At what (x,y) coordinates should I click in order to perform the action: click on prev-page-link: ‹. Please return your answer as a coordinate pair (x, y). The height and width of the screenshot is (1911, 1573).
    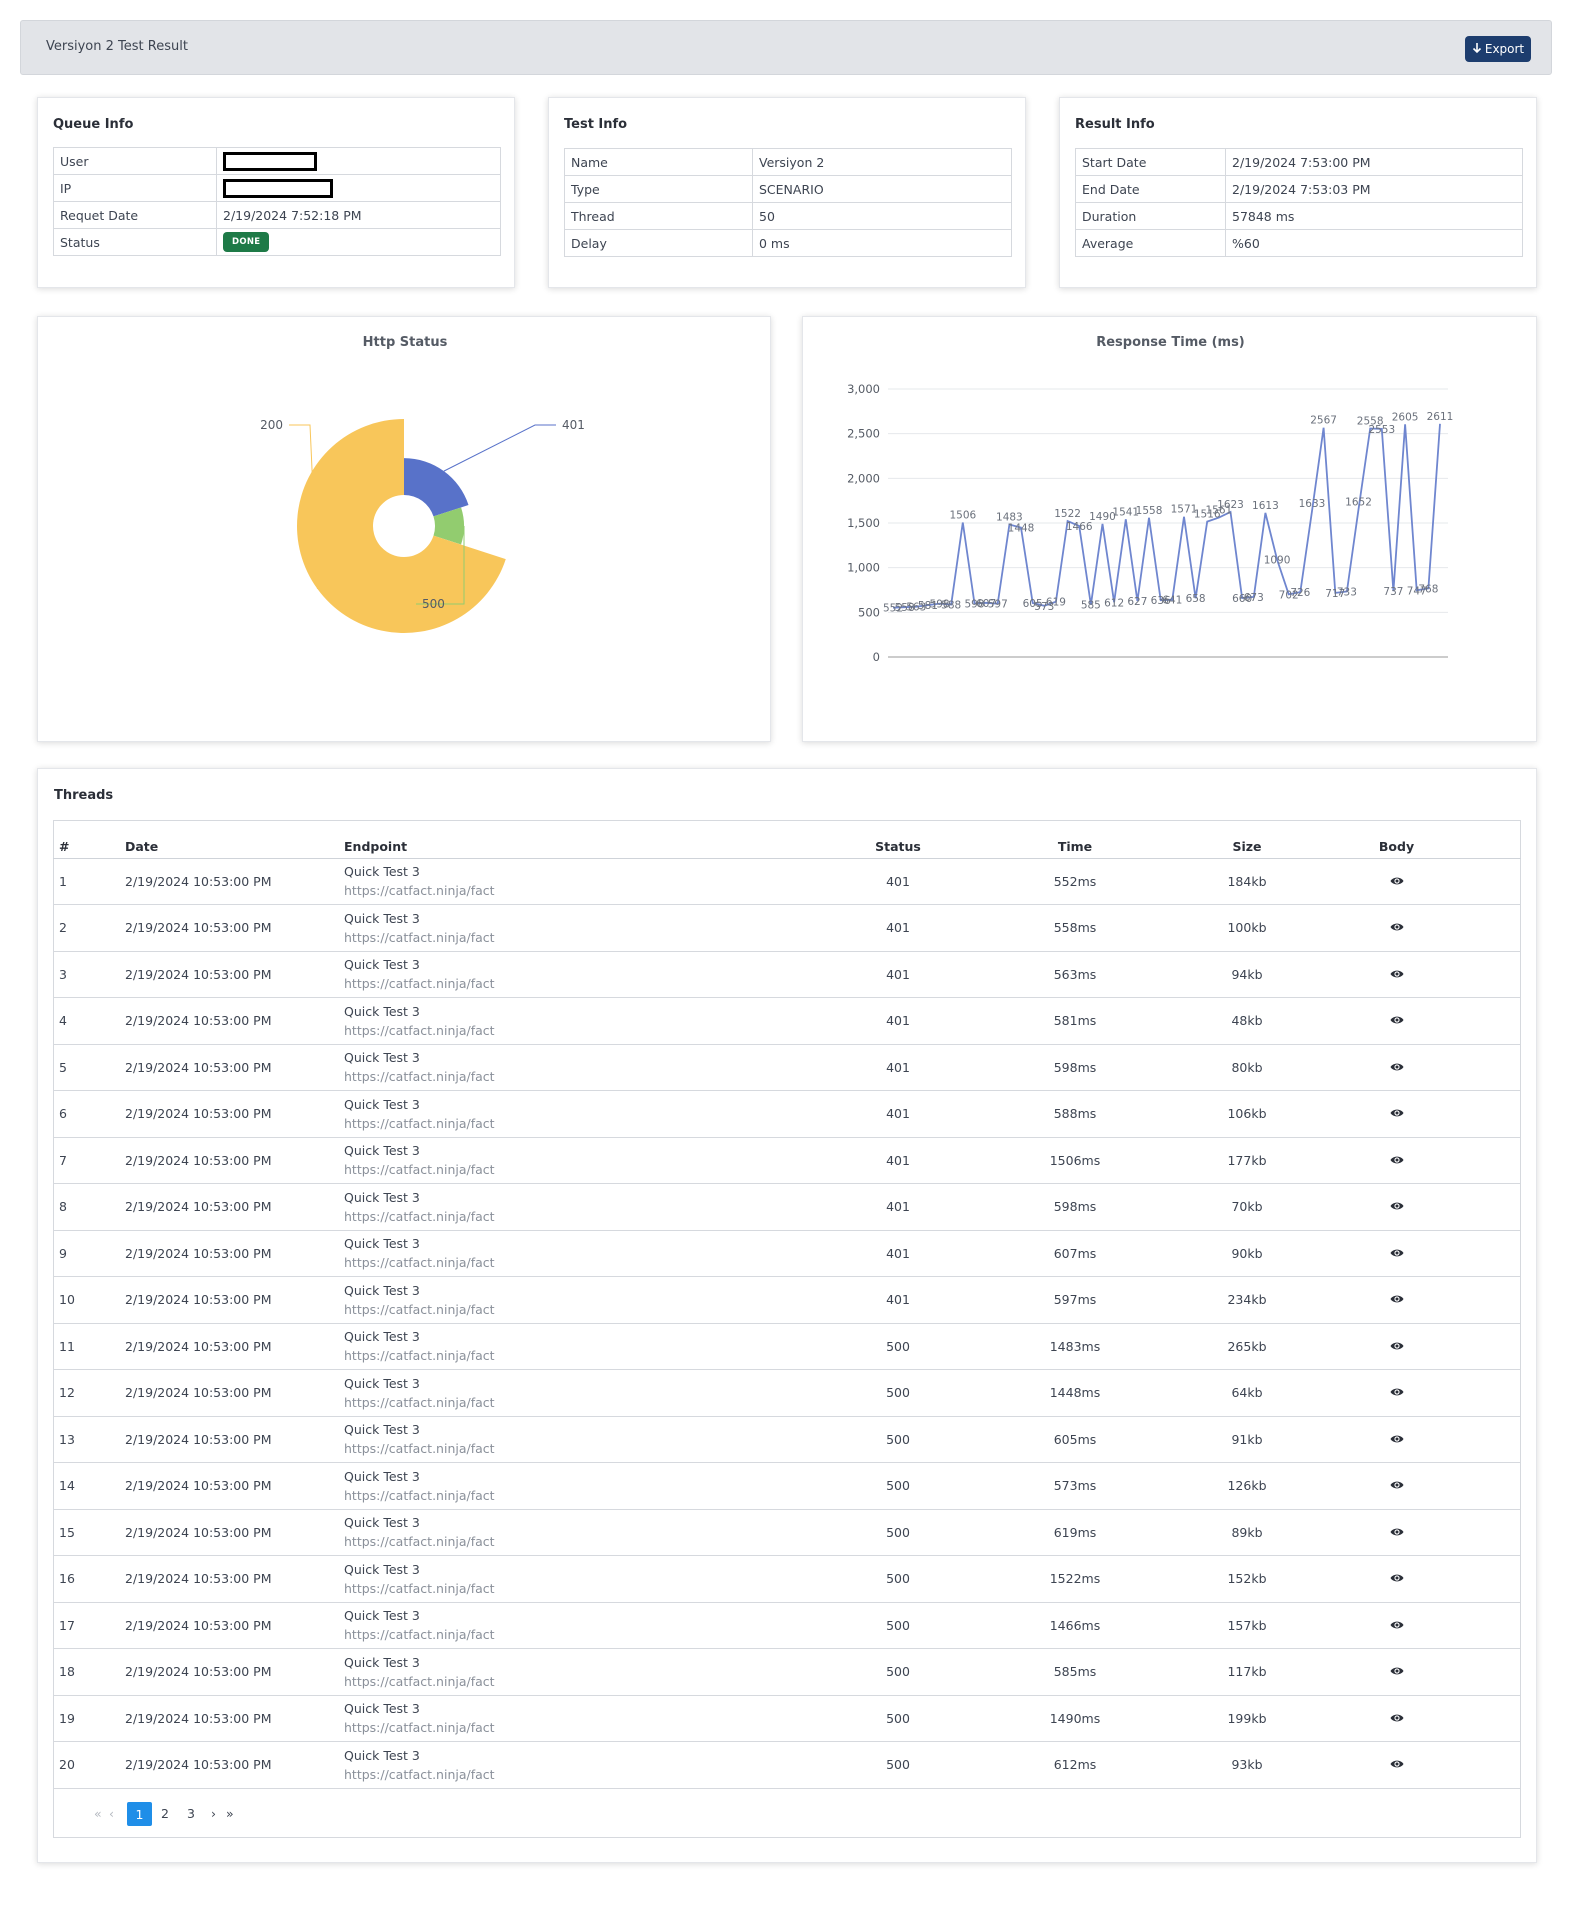
    Looking at the image, I should click on (111, 1813).